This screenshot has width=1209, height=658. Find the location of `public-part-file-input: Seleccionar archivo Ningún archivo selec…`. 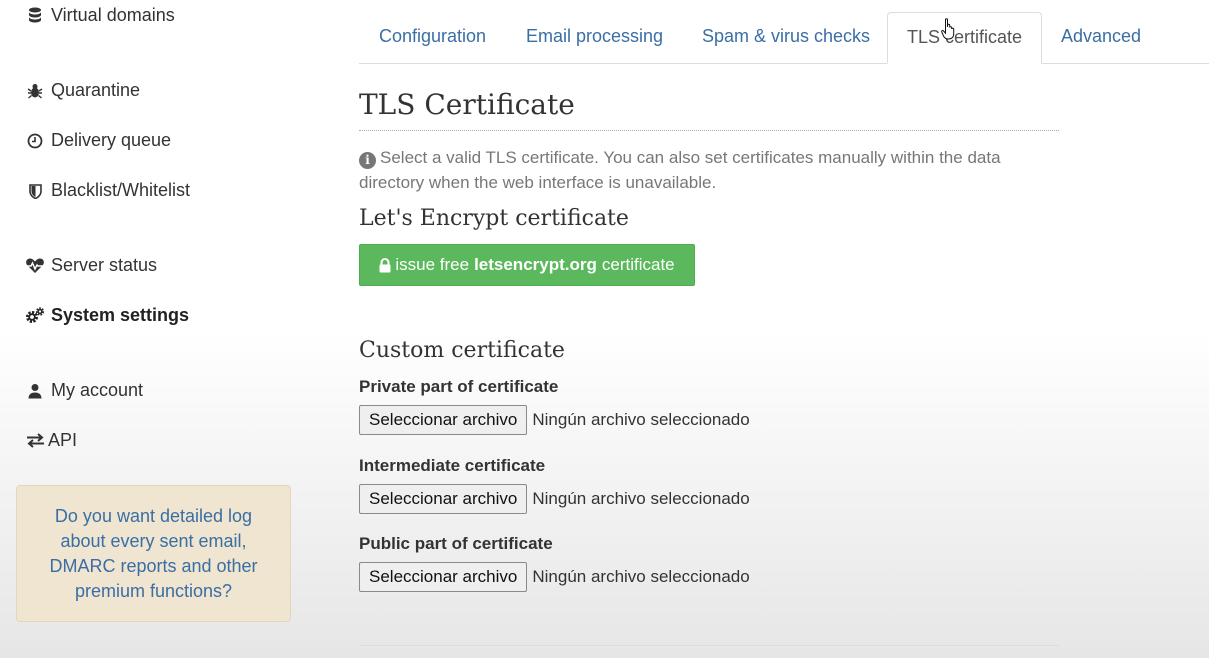

public-part-file-input: Seleccionar archivo Ningún archivo selec… is located at coordinates (554, 577).